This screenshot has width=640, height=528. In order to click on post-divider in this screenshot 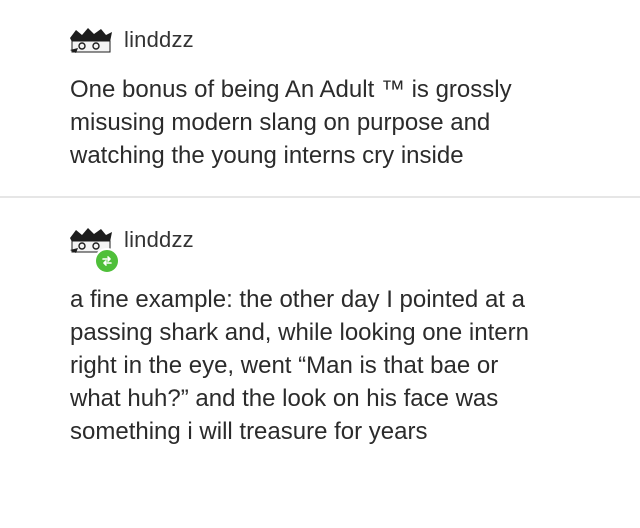, I will do `click(320, 197)`.